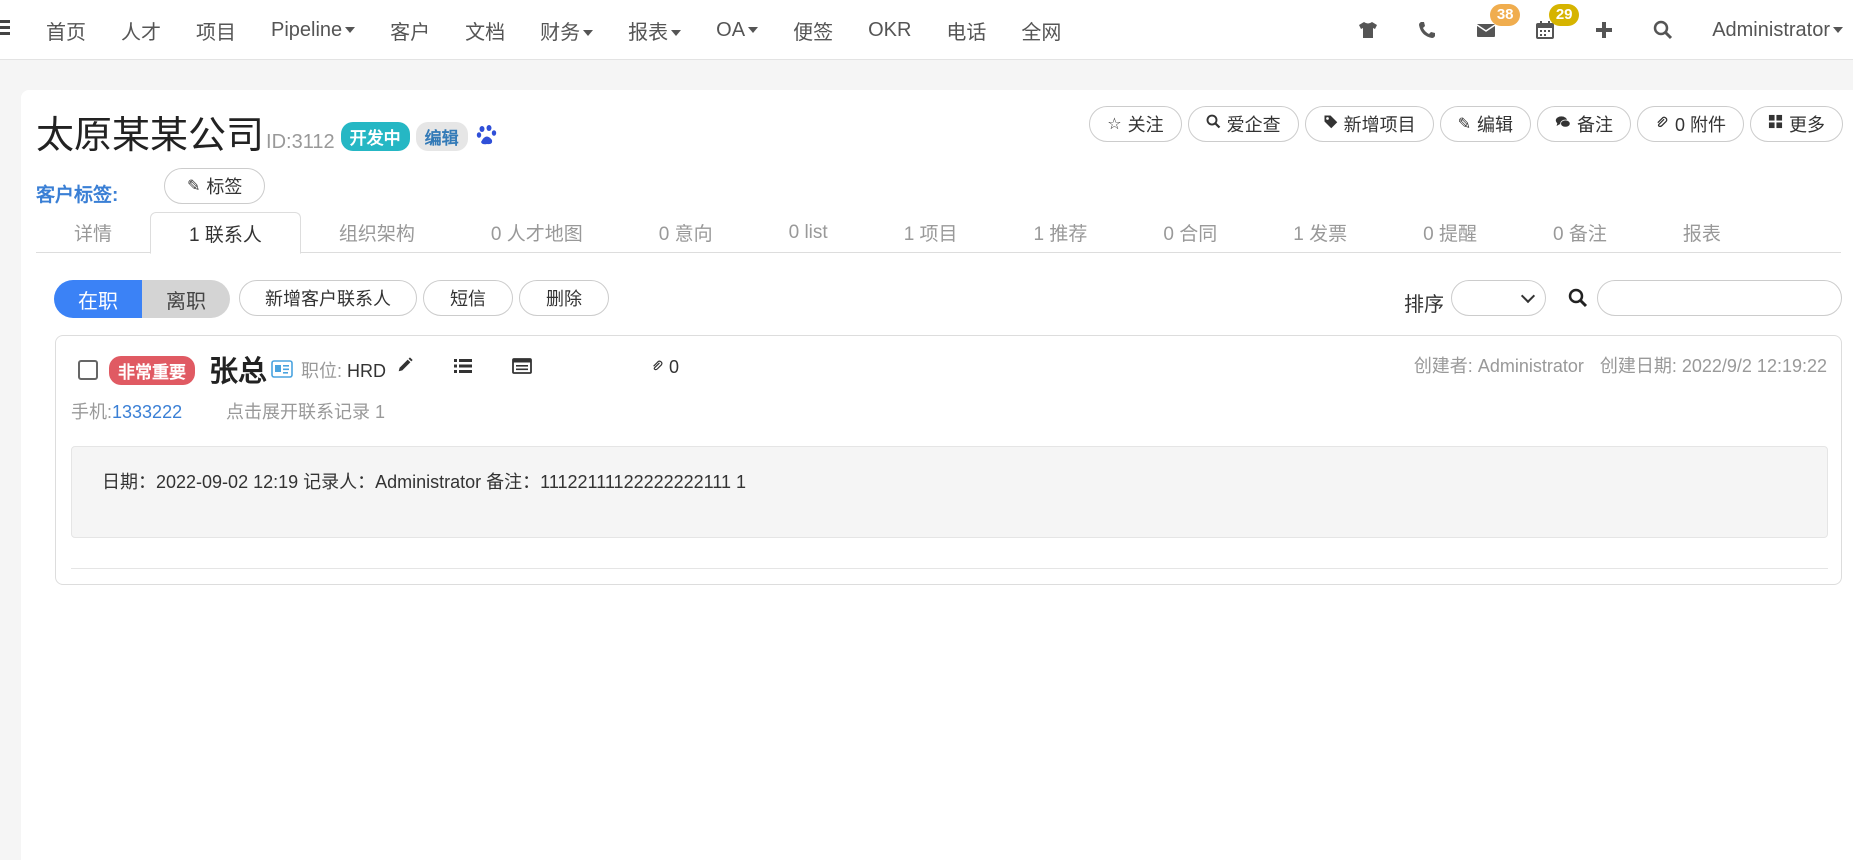  Describe the element at coordinates (560, 32) in the screenshot. I see `nav-item-finance-label: 财务` at that location.